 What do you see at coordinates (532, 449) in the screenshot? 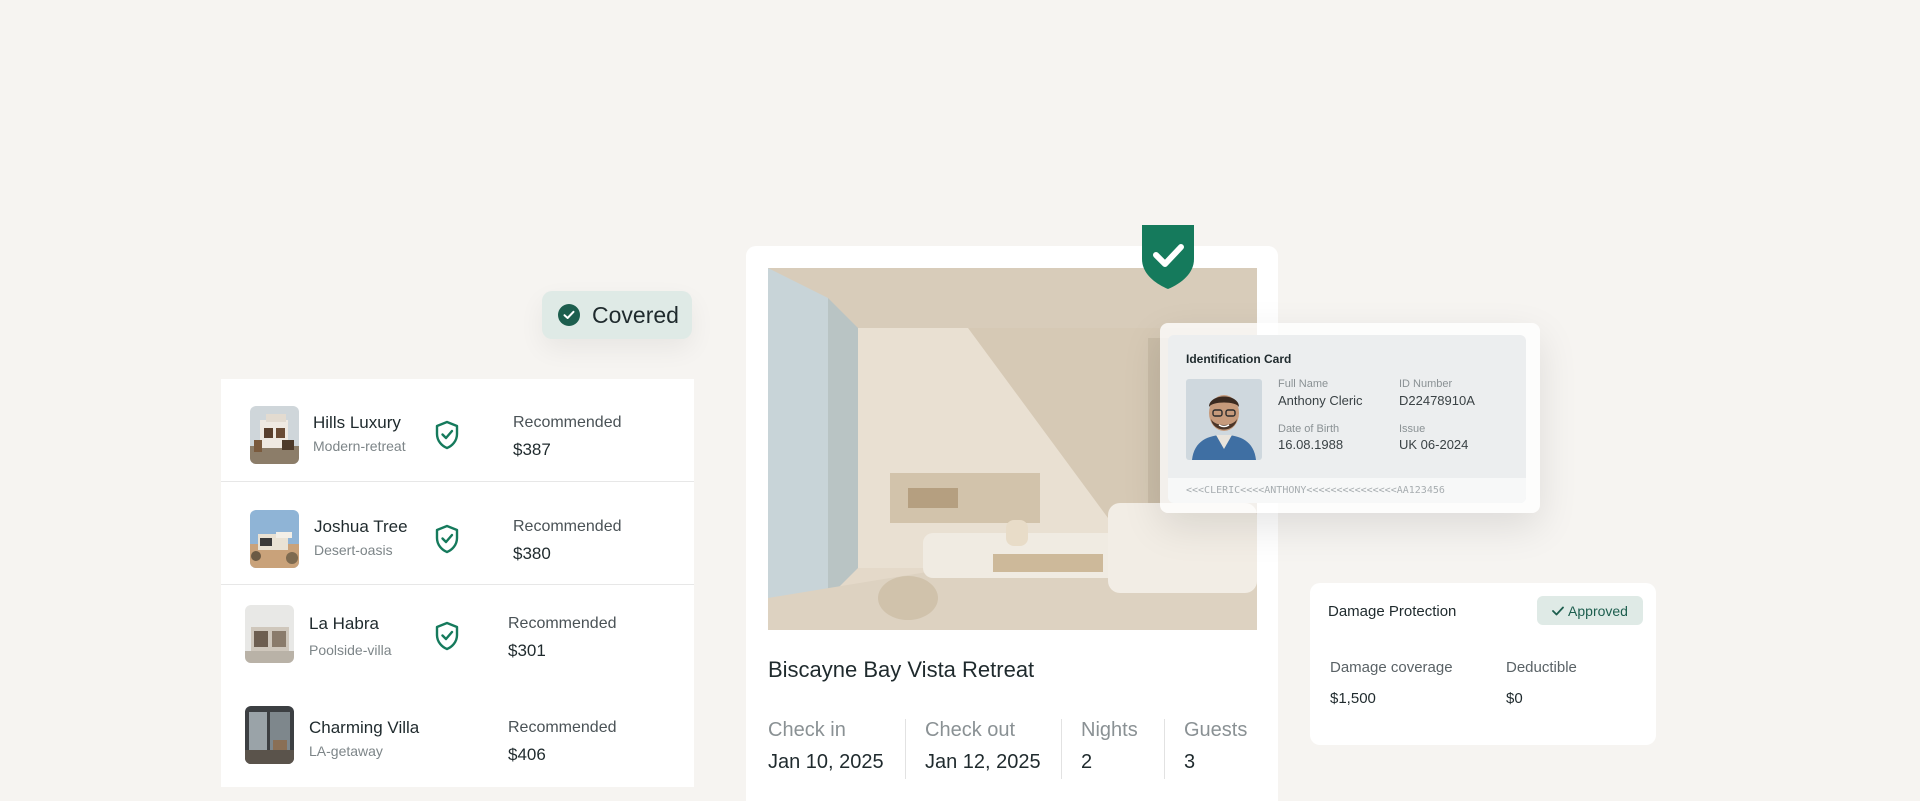
I see `listing-price: $387` at bounding box center [532, 449].